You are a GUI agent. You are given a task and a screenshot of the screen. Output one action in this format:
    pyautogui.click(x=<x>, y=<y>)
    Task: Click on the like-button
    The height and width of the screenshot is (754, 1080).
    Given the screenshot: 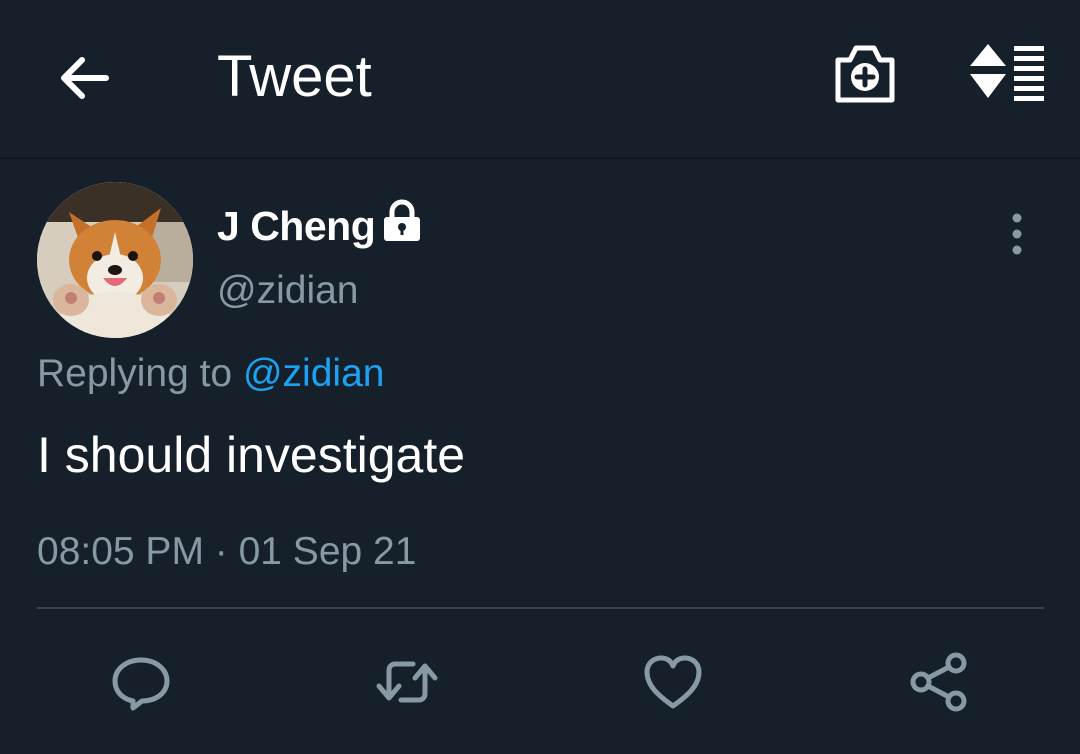 What is the action you would take?
    pyautogui.click(x=673, y=682)
    